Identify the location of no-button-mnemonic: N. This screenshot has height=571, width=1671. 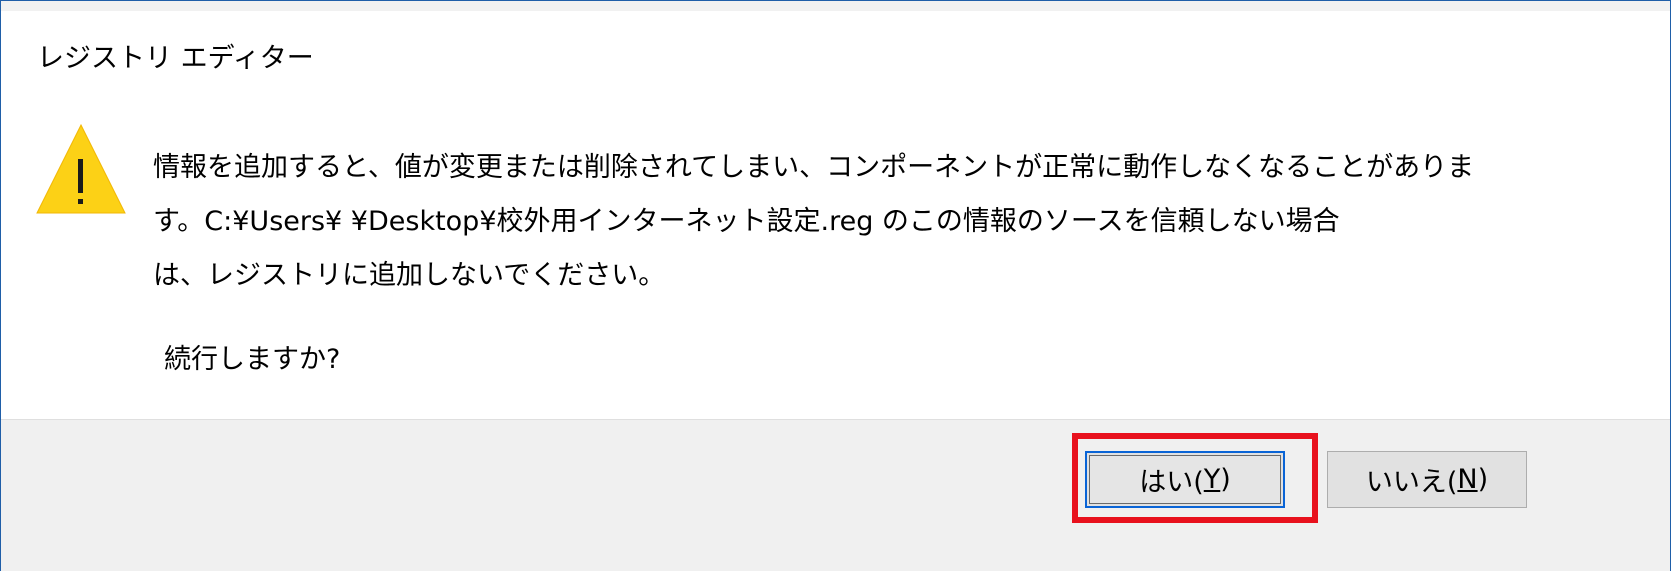
(1467, 479).